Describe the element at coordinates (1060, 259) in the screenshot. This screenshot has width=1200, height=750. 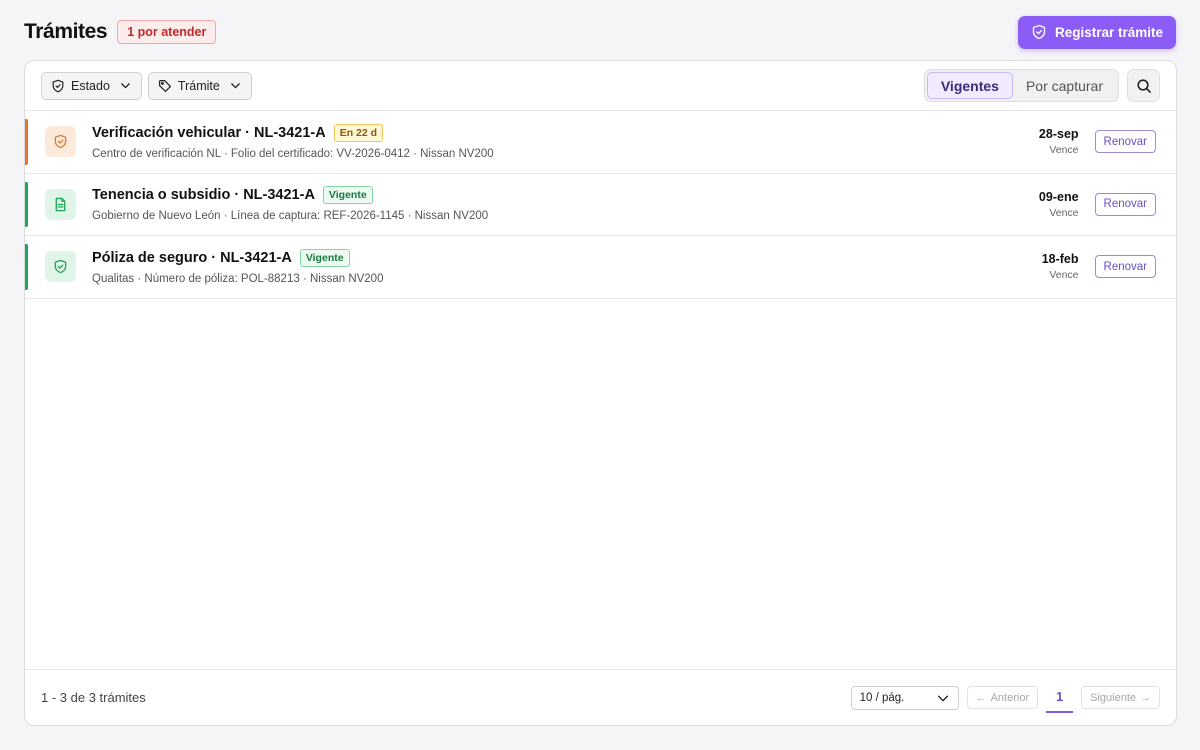
I see `due-date: 18-feb` at that location.